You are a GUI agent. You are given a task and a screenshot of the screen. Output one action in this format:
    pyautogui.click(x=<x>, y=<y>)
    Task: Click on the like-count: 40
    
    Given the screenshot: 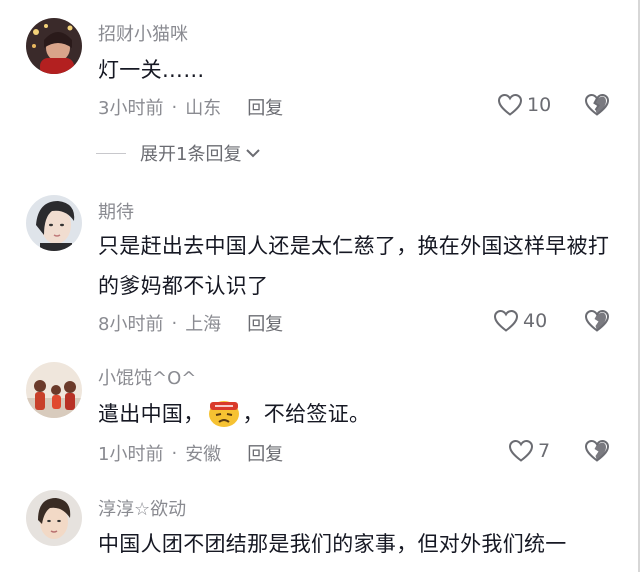 What is the action you would take?
    pyautogui.click(x=535, y=321)
    